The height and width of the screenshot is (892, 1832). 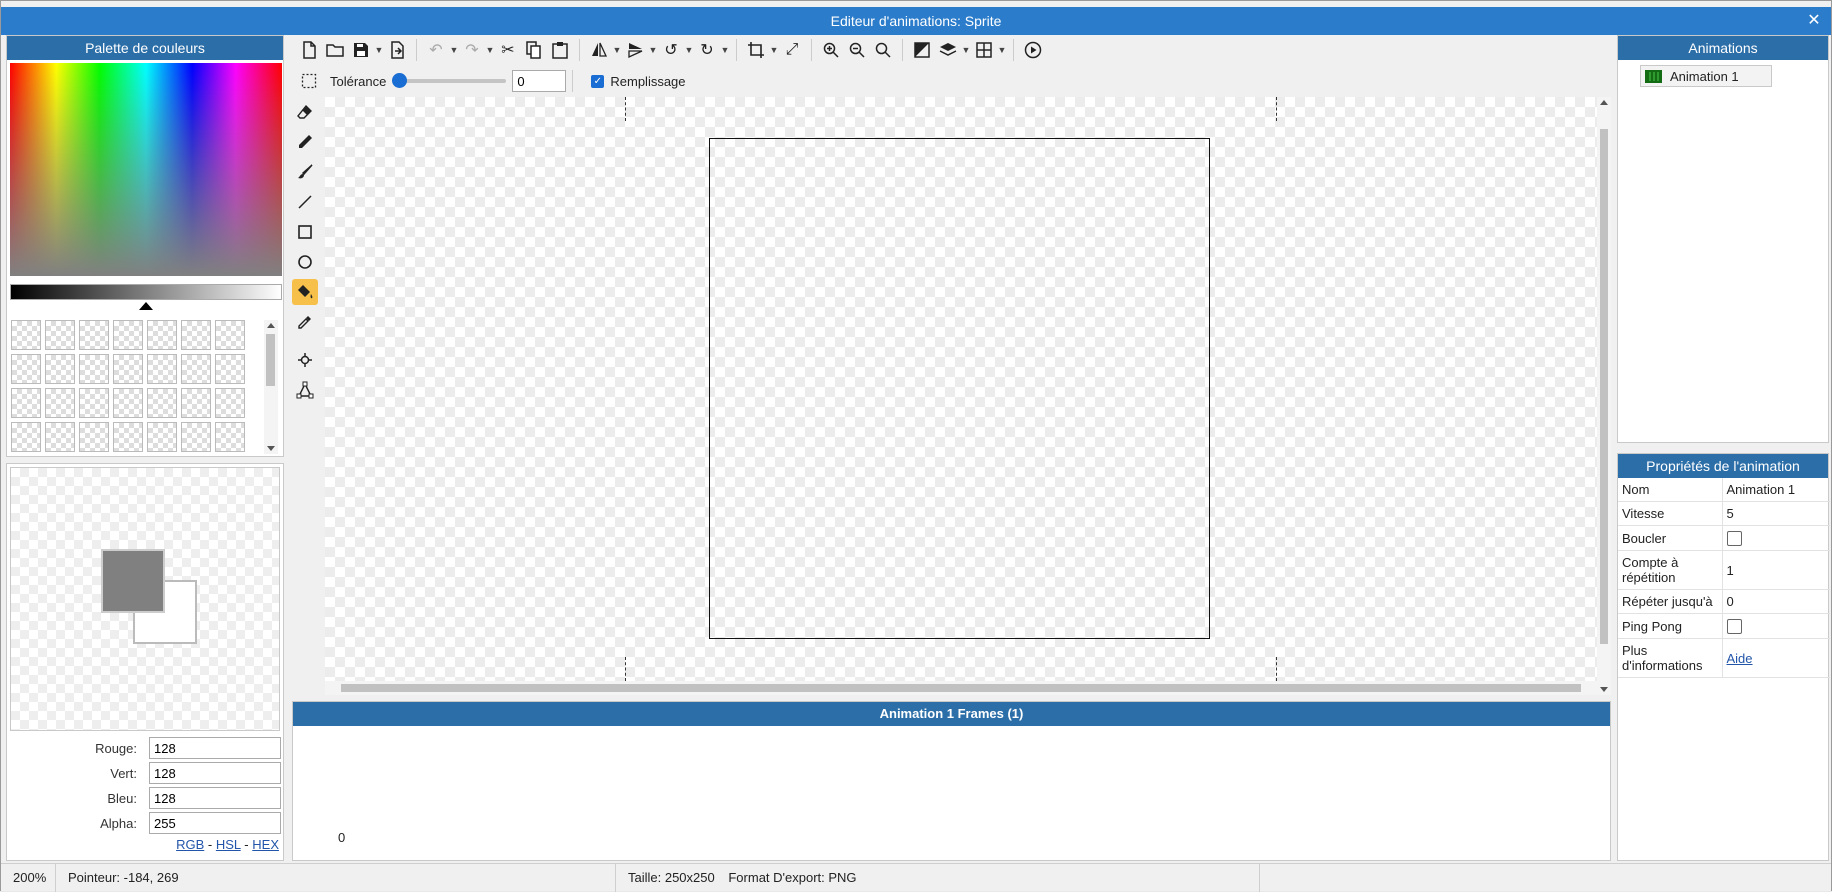 What do you see at coordinates (305, 262) in the screenshot?
I see `ellipse-icon` at bounding box center [305, 262].